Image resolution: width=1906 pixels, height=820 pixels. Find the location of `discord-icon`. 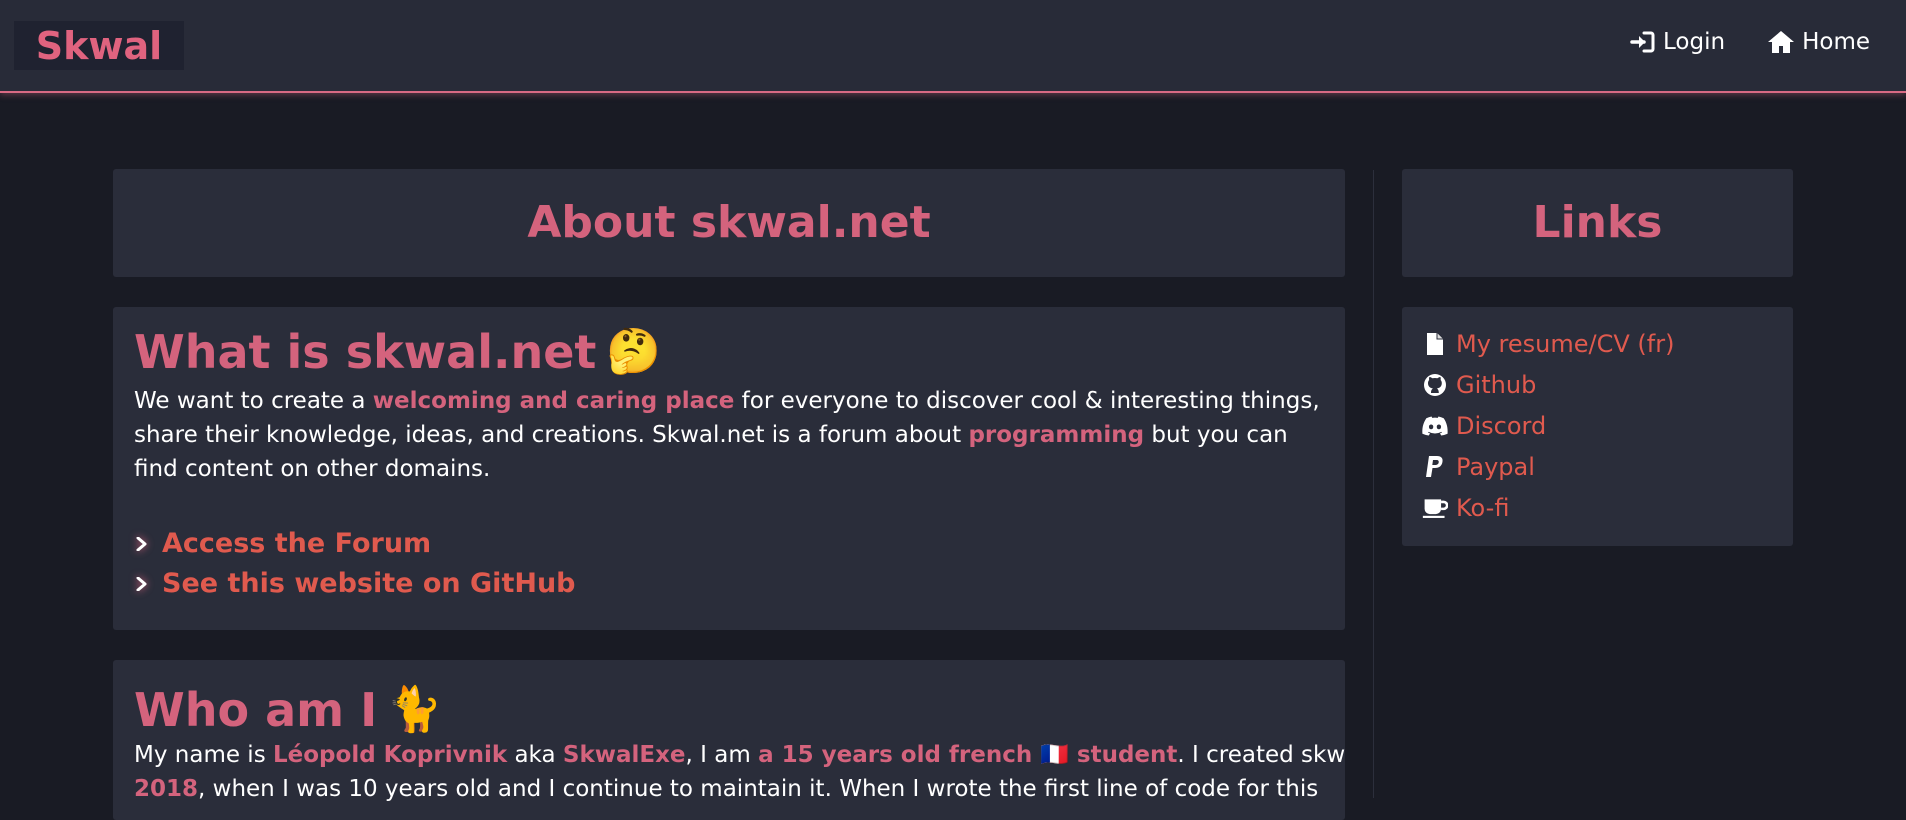

discord-icon is located at coordinates (1435, 426).